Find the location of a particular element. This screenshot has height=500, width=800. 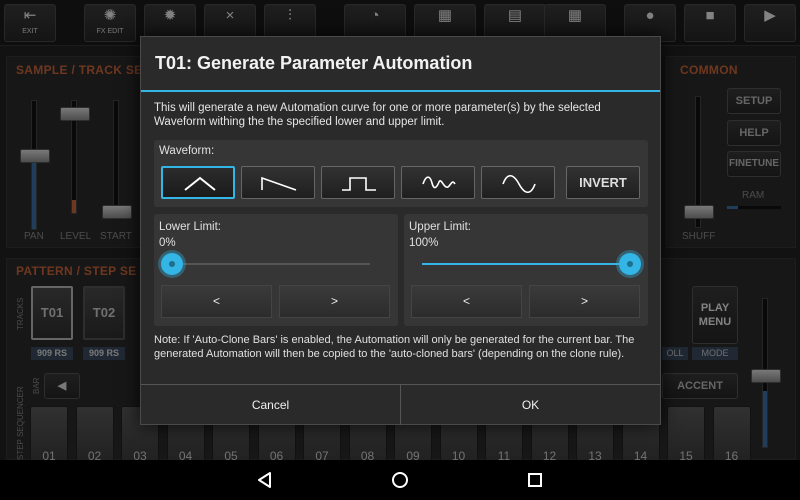

home-button is located at coordinates (400, 480).